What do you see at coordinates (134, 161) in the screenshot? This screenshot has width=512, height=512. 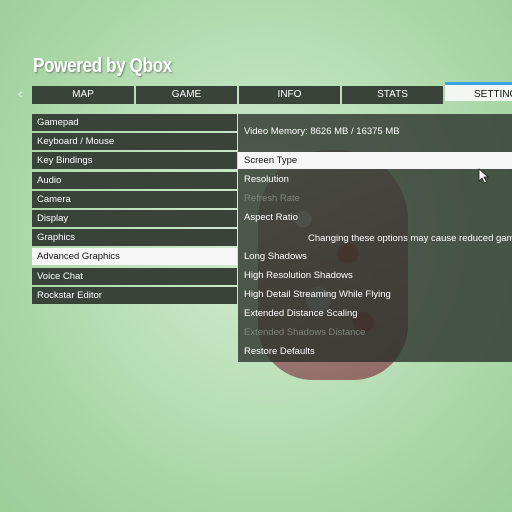 I see `menu-item-key-bindings: Key Bindings` at bounding box center [134, 161].